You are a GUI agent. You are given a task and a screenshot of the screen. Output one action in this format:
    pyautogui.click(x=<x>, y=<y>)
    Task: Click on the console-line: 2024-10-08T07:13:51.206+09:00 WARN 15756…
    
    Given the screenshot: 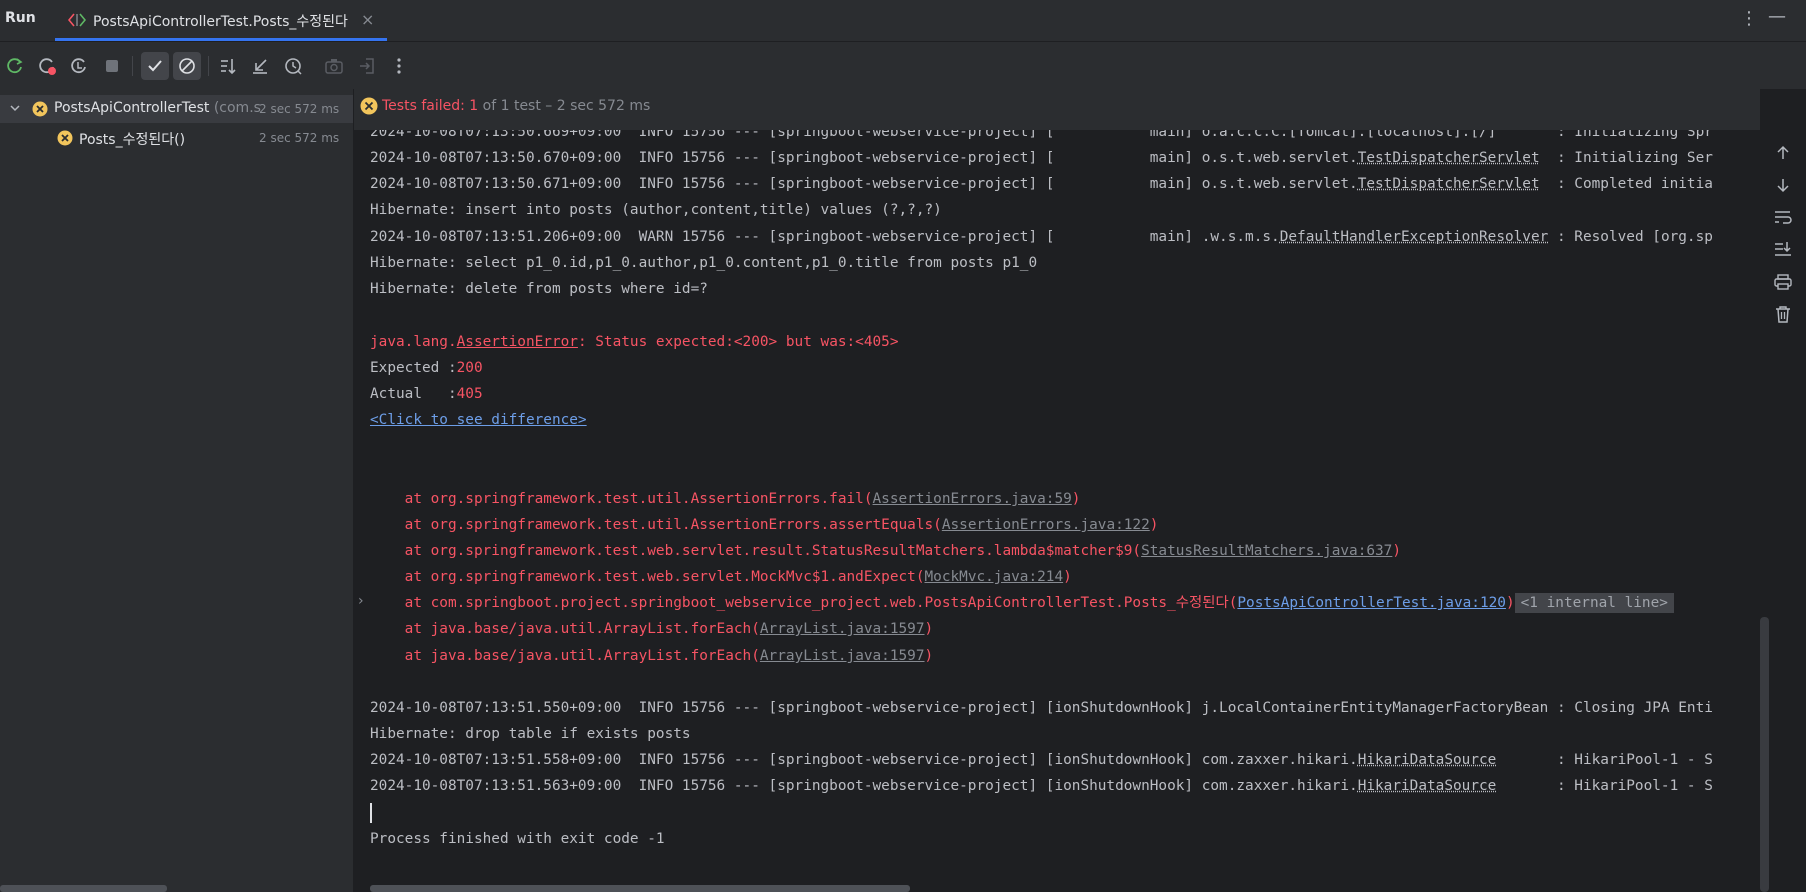 What is the action you would take?
    pyautogui.click(x=1041, y=237)
    